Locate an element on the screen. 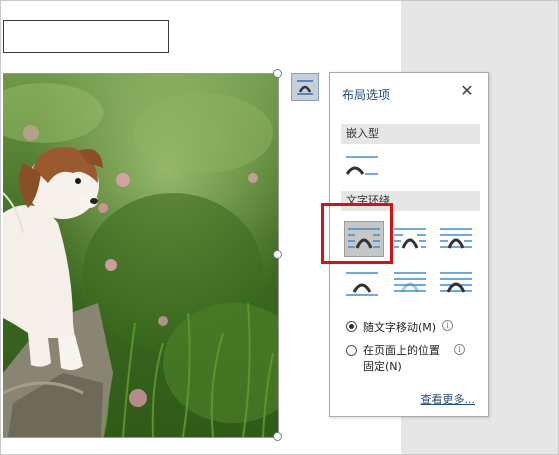  inline-section-header: 嵌入型 is located at coordinates (410, 134).